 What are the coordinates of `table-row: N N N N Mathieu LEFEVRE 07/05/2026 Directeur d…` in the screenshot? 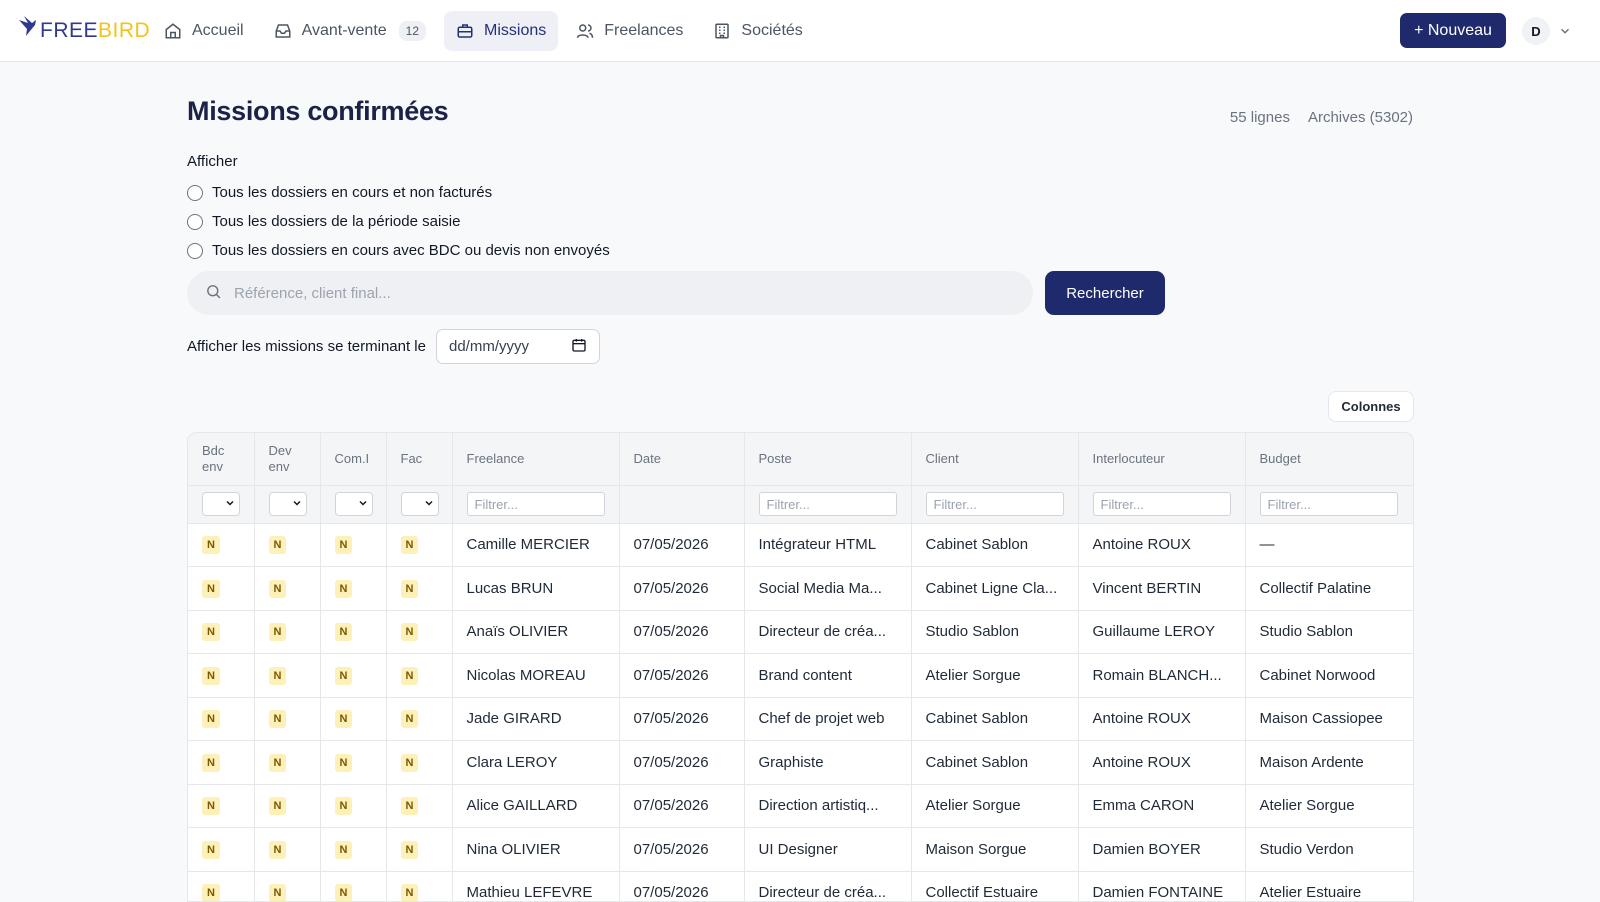 It's located at (800, 886).